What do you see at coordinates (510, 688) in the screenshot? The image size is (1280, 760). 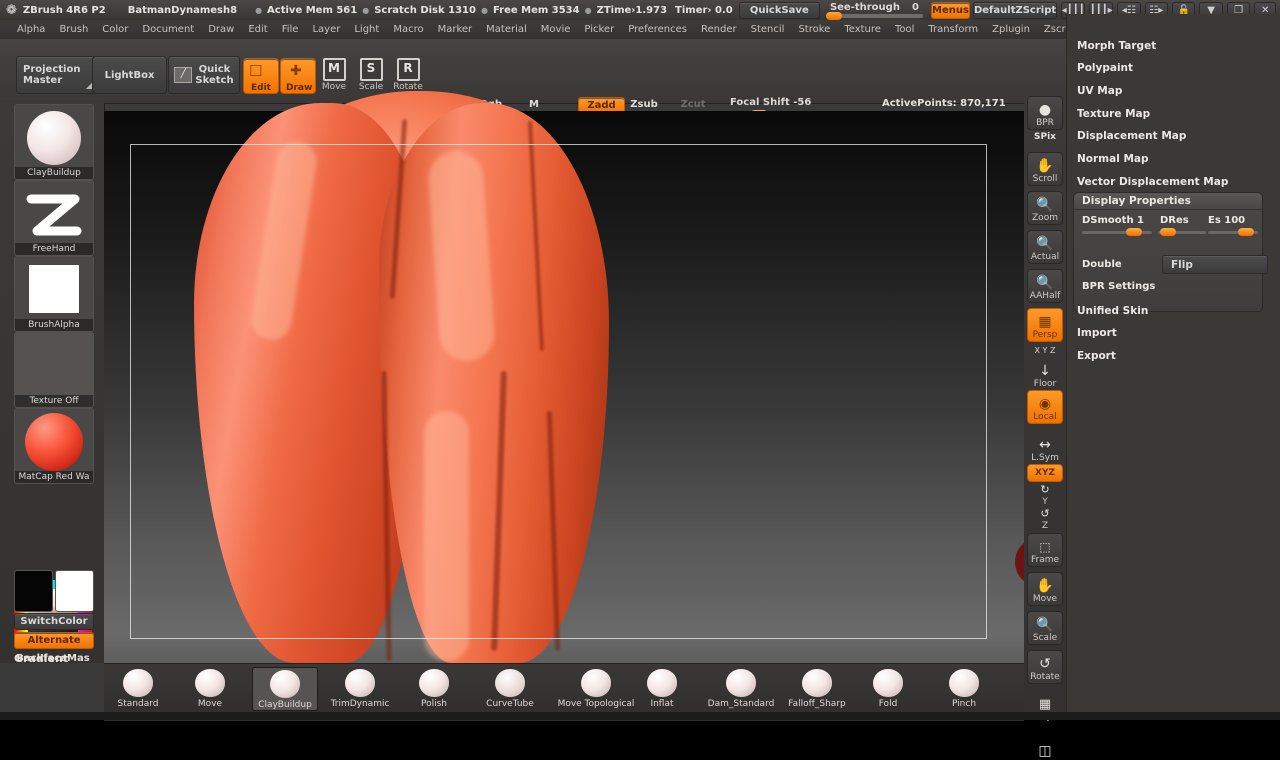 I see `brush-item-curvetube: CurveTube` at bounding box center [510, 688].